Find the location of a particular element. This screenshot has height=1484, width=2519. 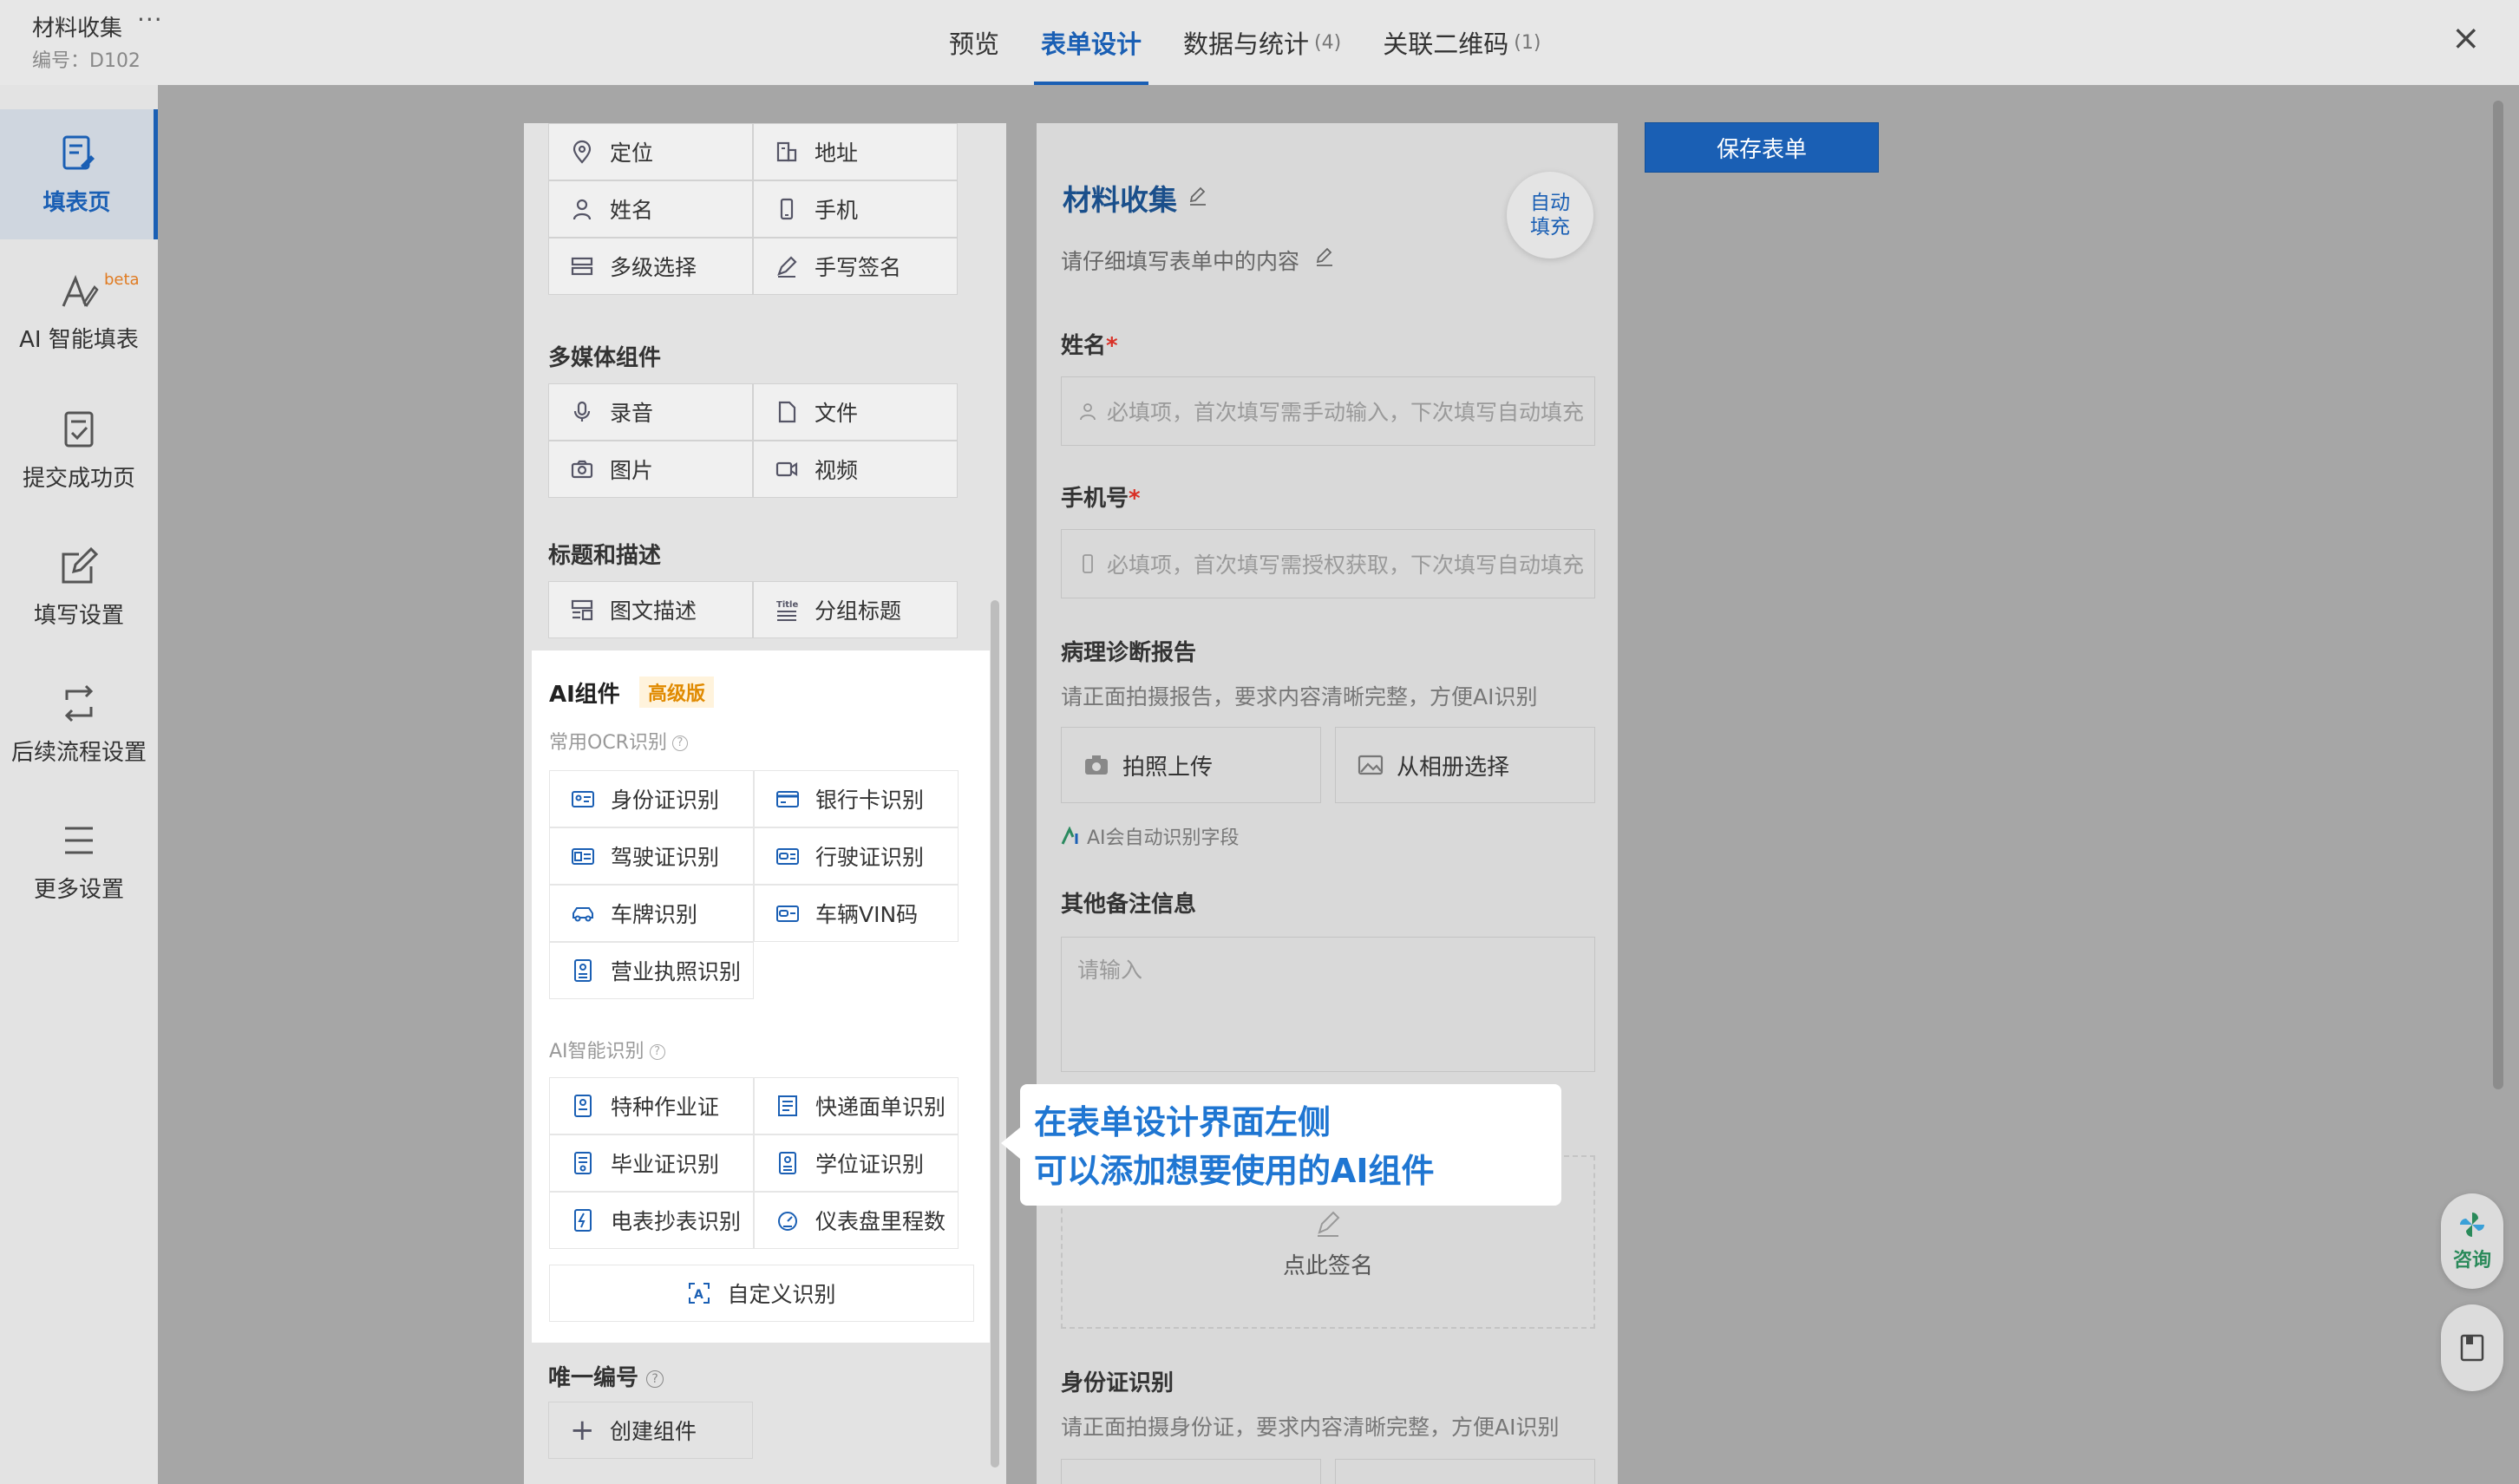

degree-icon is located at coordinates (788, 1163).